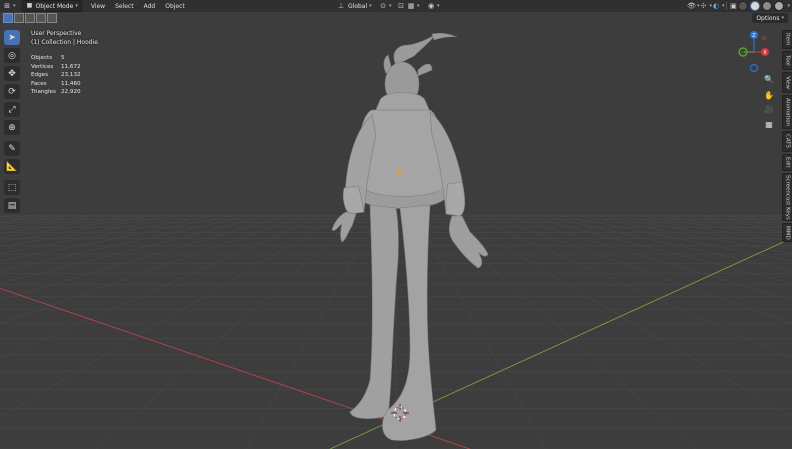 This screenshot has height=449, width=792. What do you see at coordinates (787, 162) in the screenshot?
I see `tab-edit: Edit` at bounding box center [787, 162].